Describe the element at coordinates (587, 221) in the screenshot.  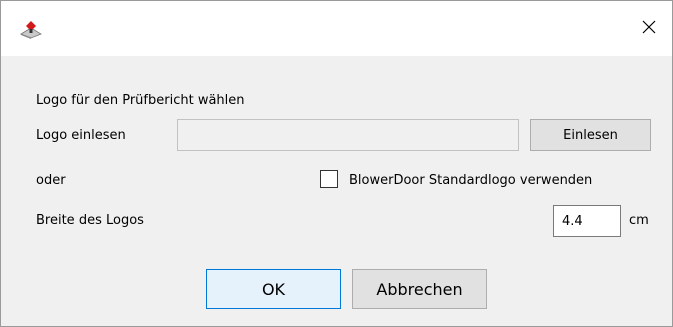
I see `logo-width-input: 4.4` at that location.